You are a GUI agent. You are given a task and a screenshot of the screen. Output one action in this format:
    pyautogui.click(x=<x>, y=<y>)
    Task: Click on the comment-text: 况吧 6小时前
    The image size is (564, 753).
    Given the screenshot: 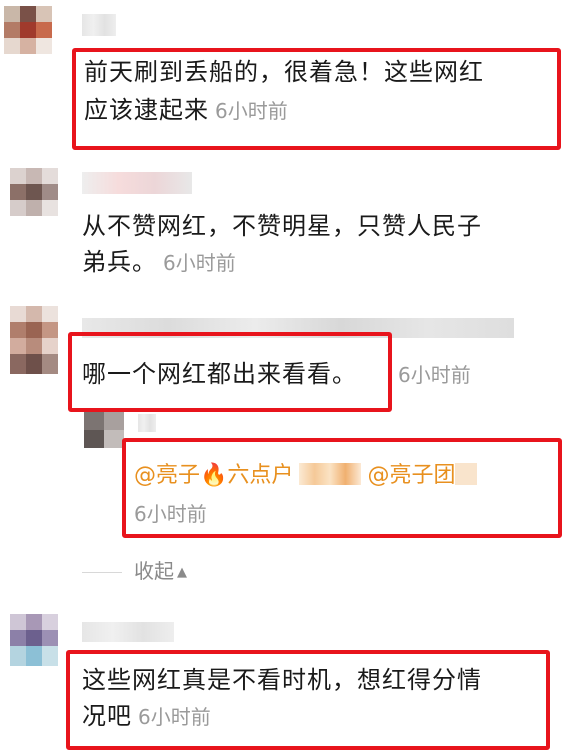 What is the action you would take?
    pyautogui.click(x=146, y=716)
    